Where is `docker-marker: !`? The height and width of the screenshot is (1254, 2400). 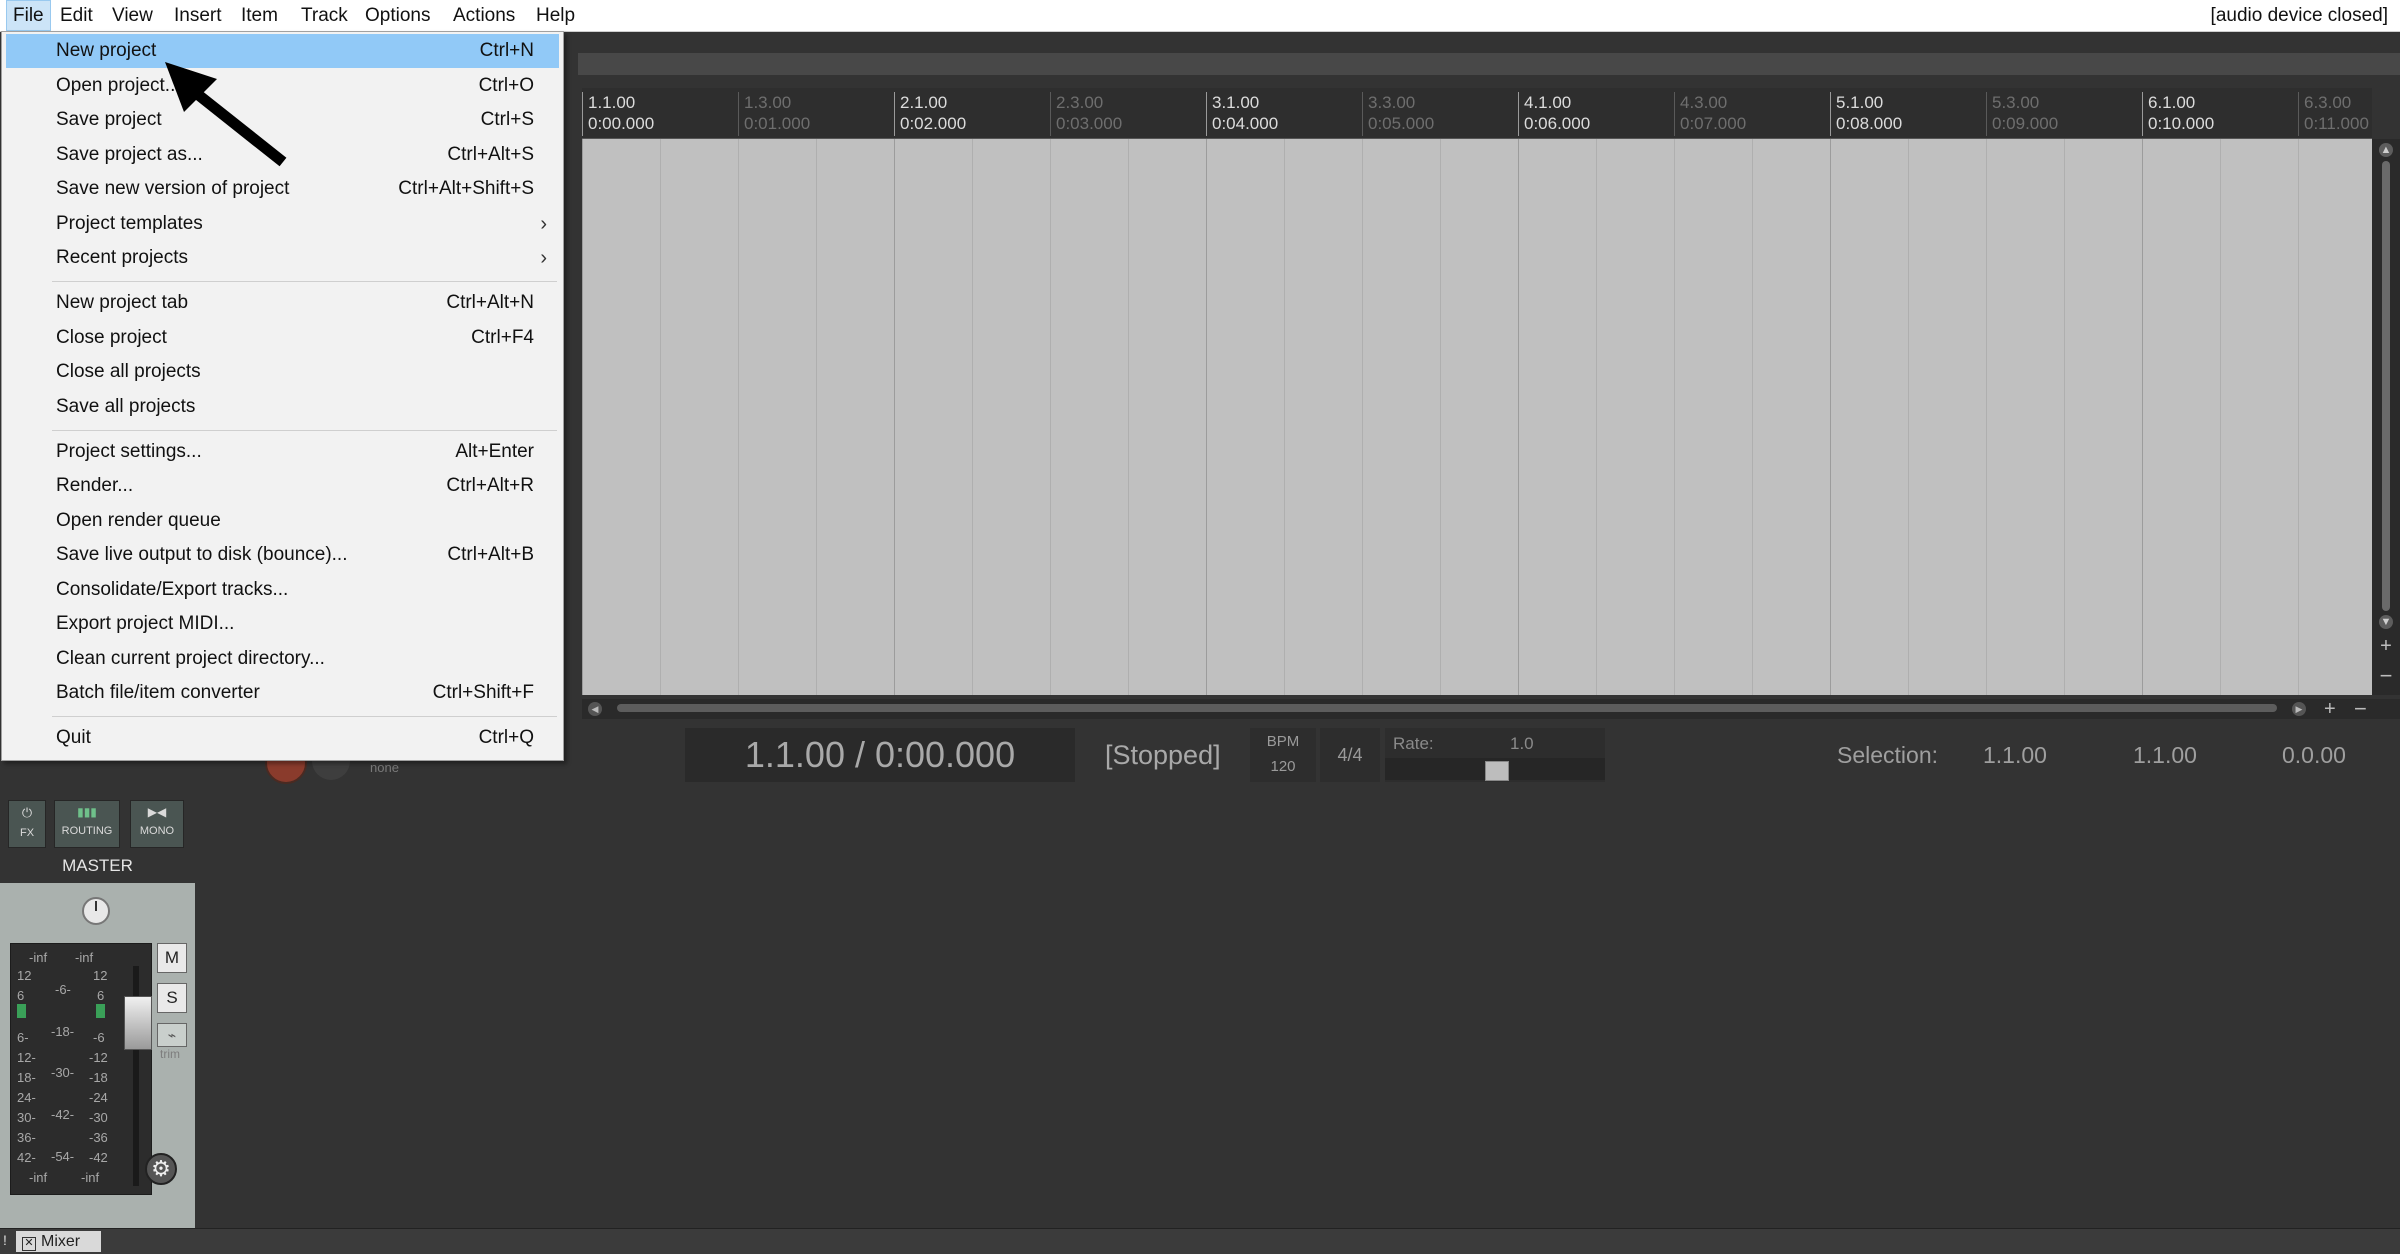
docker-marker: ! is located at coordinates (5, 1240).